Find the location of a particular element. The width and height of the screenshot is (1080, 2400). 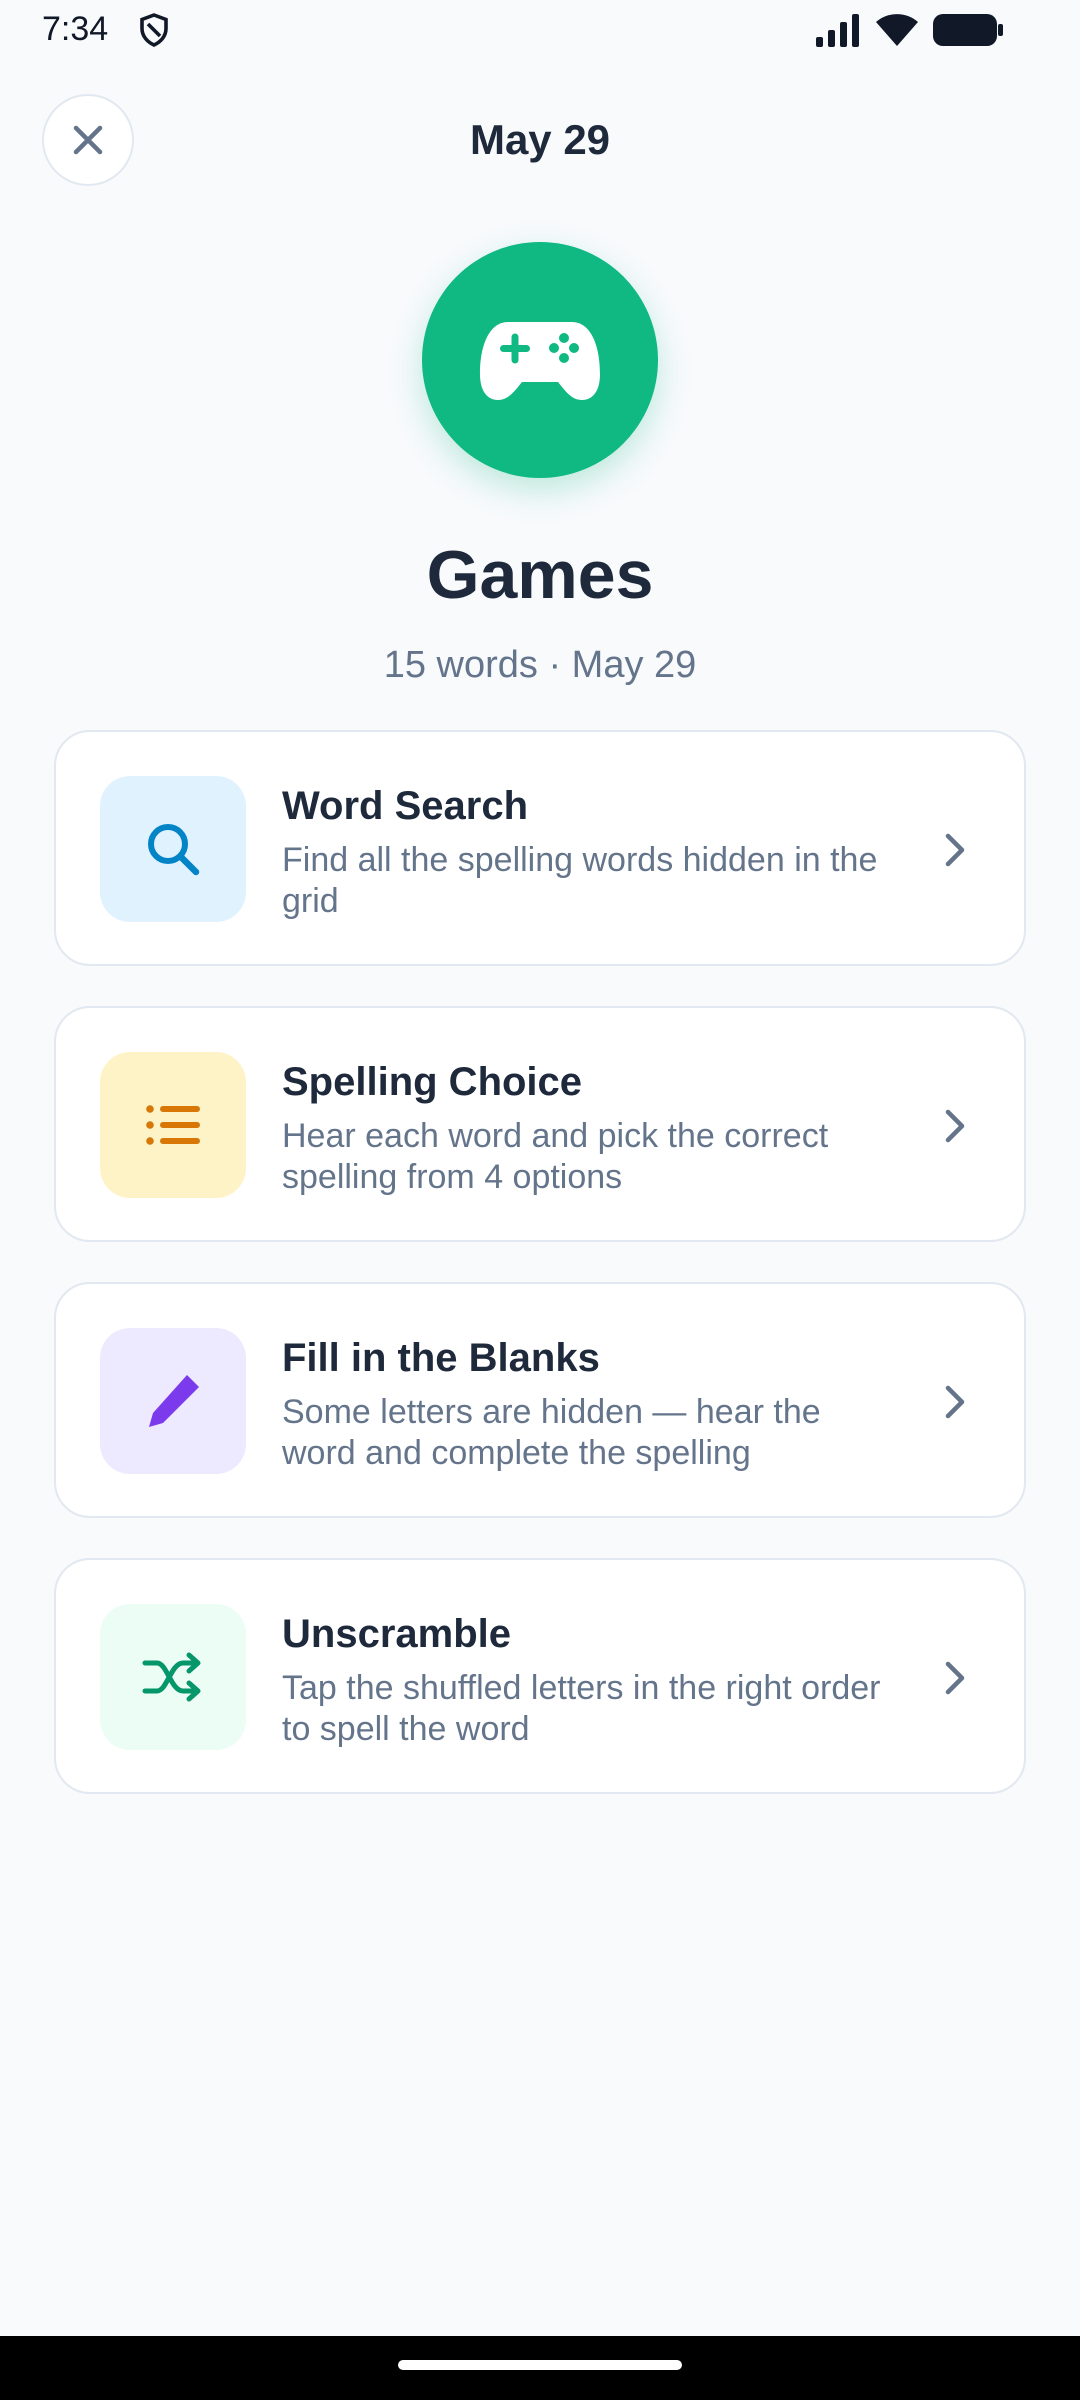

gamepad-icon is located at coordinates (540, 361).